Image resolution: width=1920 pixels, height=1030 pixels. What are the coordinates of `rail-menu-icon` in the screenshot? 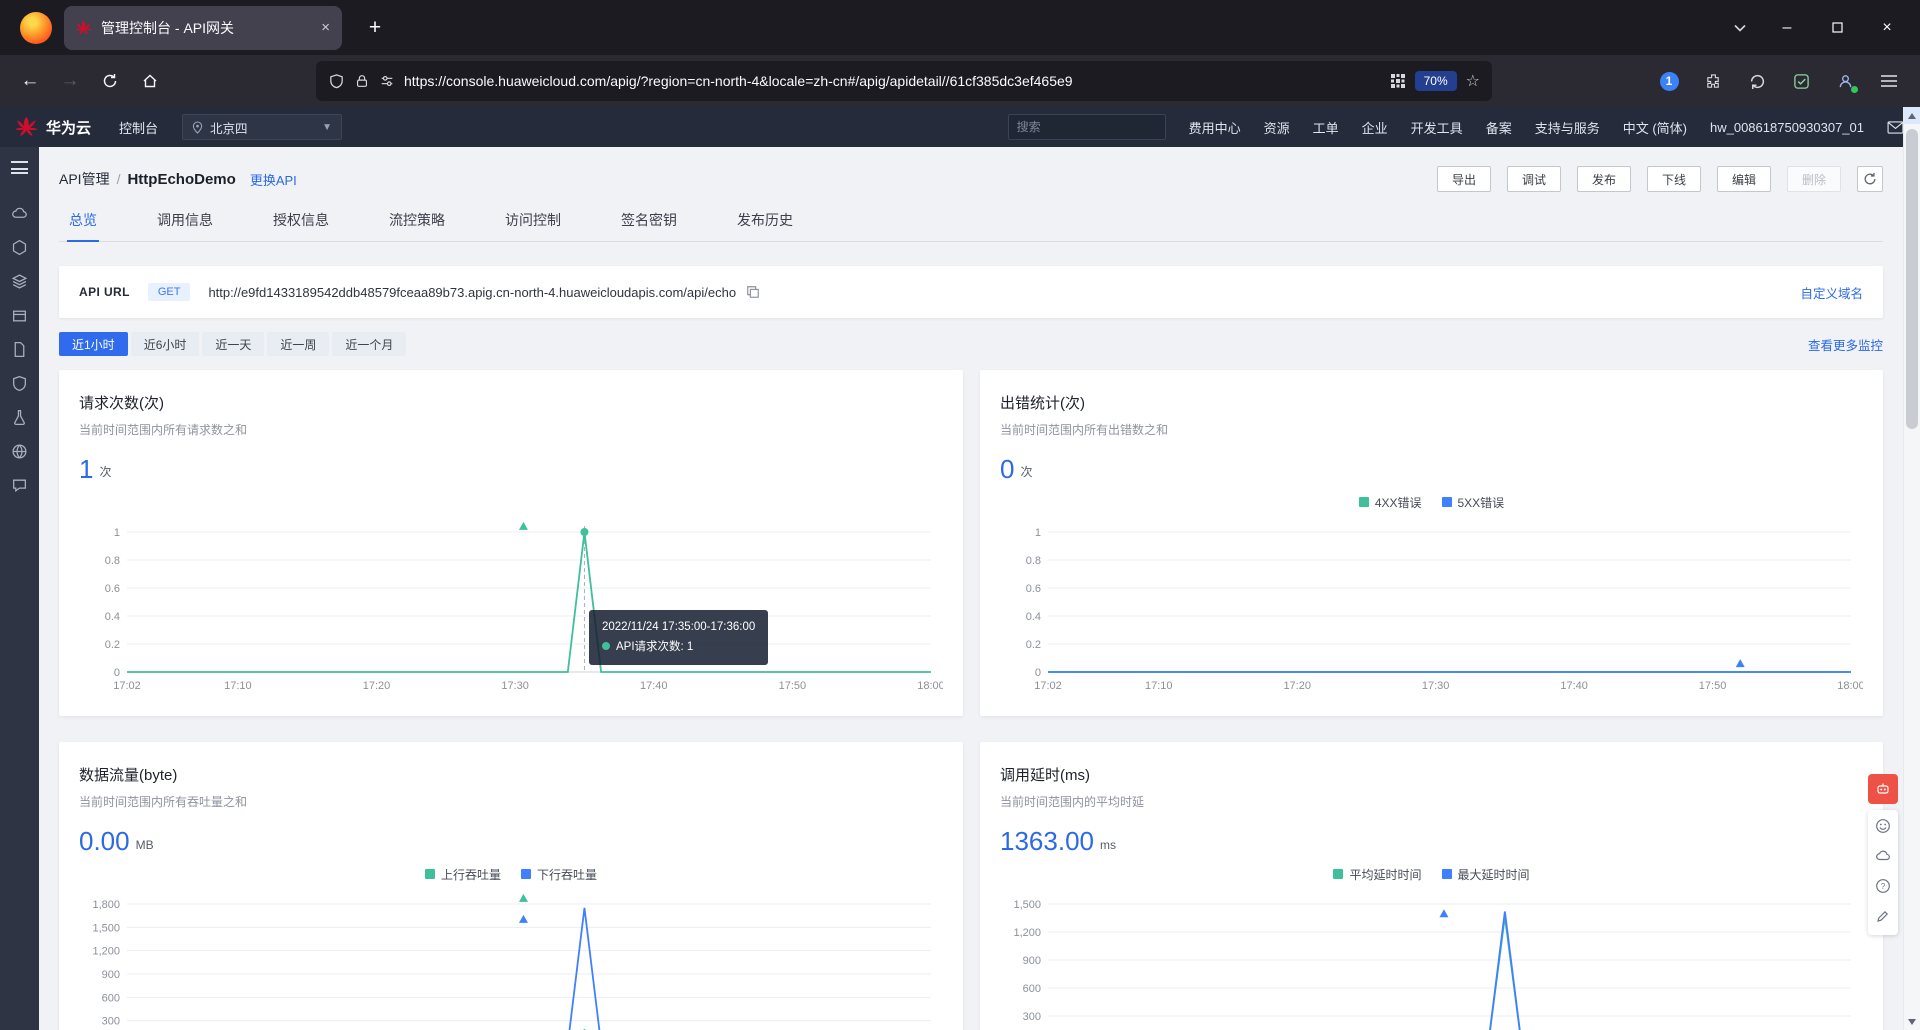 It's located at (19, 167).